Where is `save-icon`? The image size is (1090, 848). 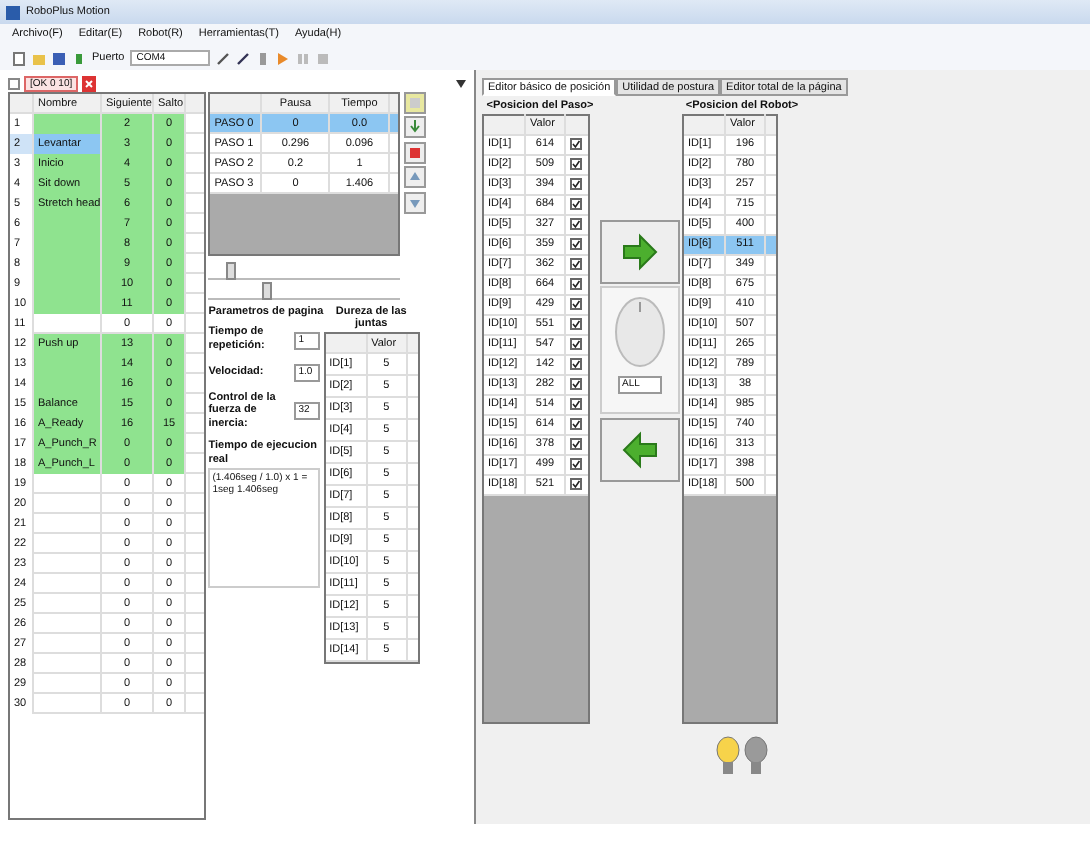 save-icon is located at coordinates (59, 58).